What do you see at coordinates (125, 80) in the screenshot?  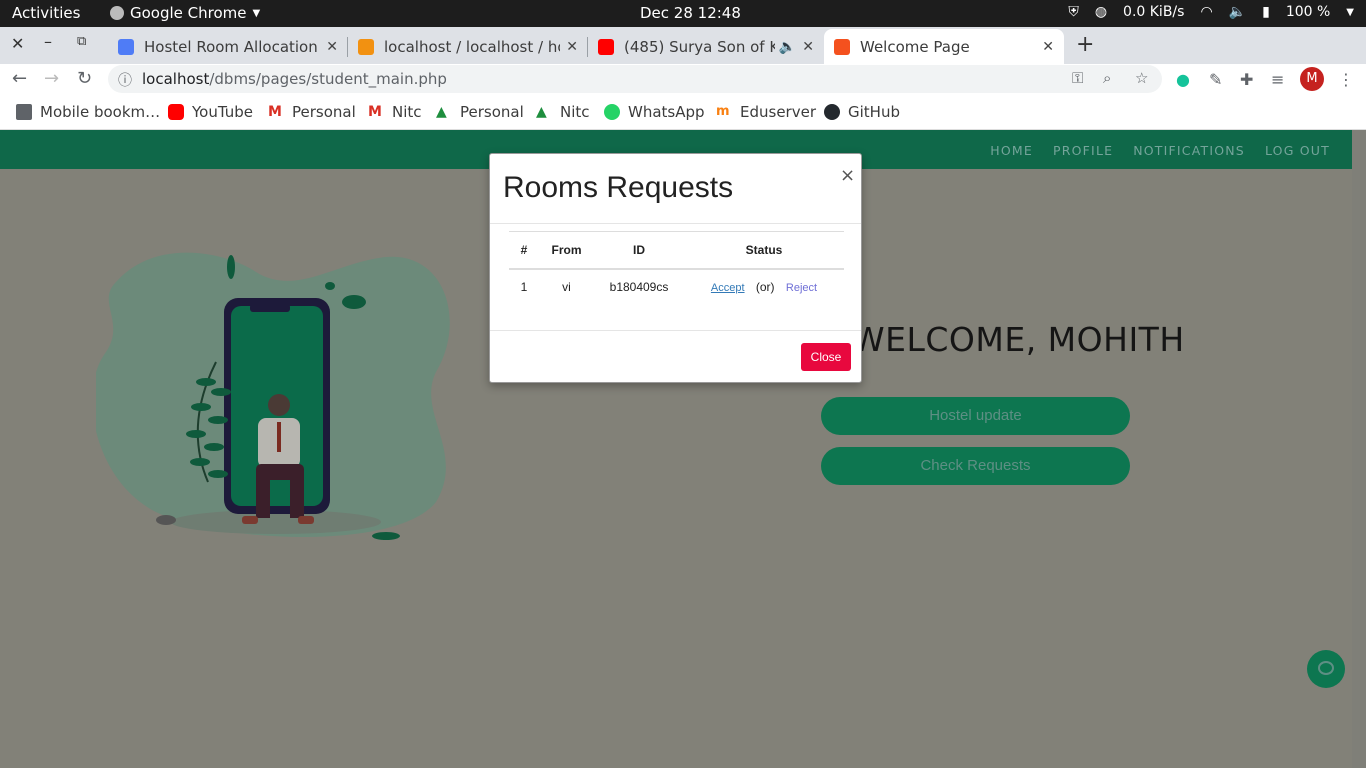 I see `site-info-icon: ⓘ` at bounding box center [125, 80].